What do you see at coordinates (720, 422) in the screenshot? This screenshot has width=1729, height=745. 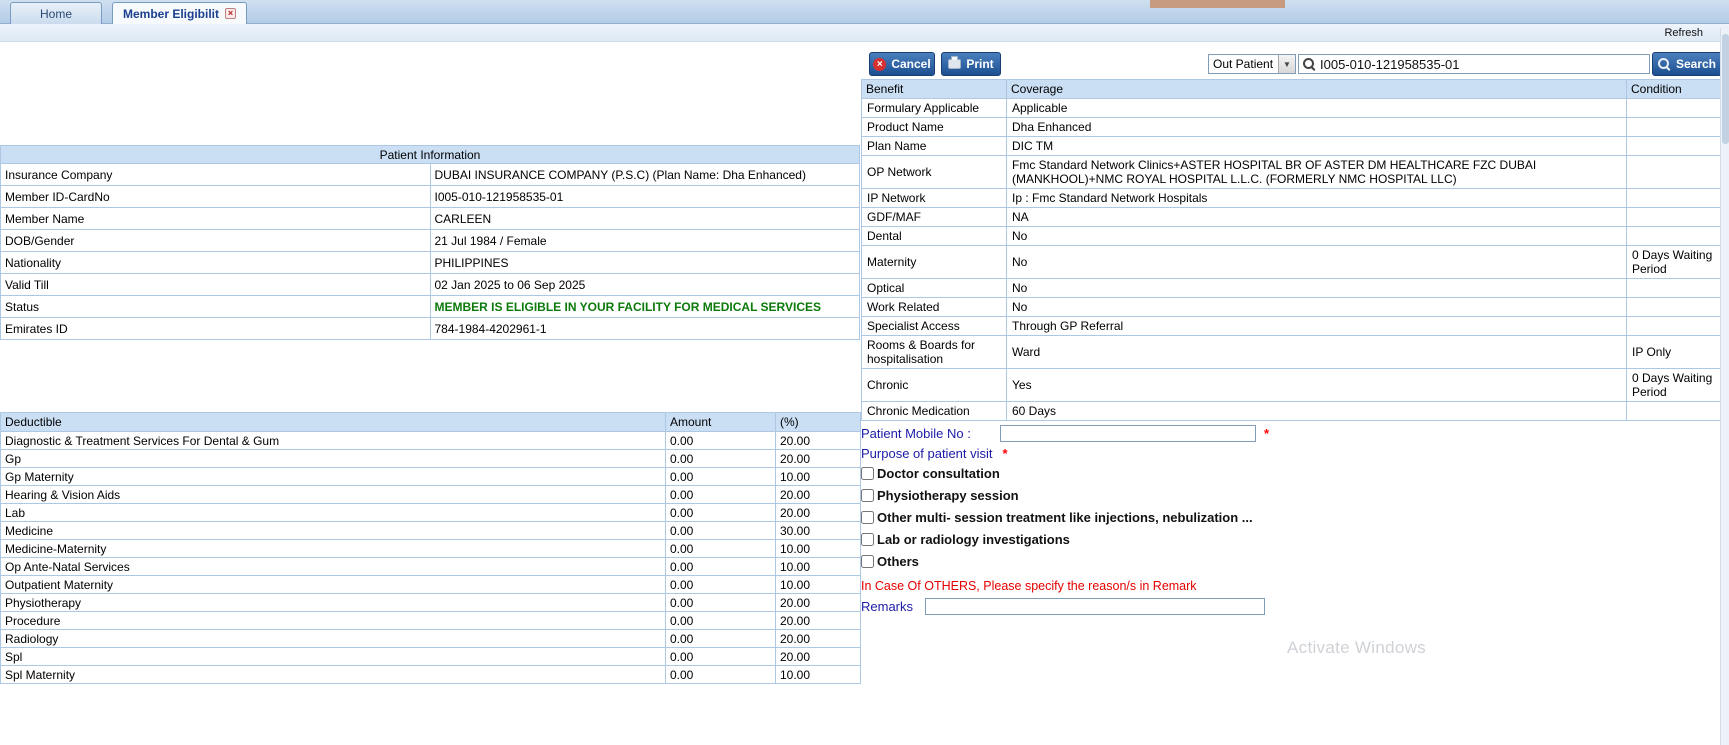 I see `amount-header: Amount` at bounding box center [720, 422].